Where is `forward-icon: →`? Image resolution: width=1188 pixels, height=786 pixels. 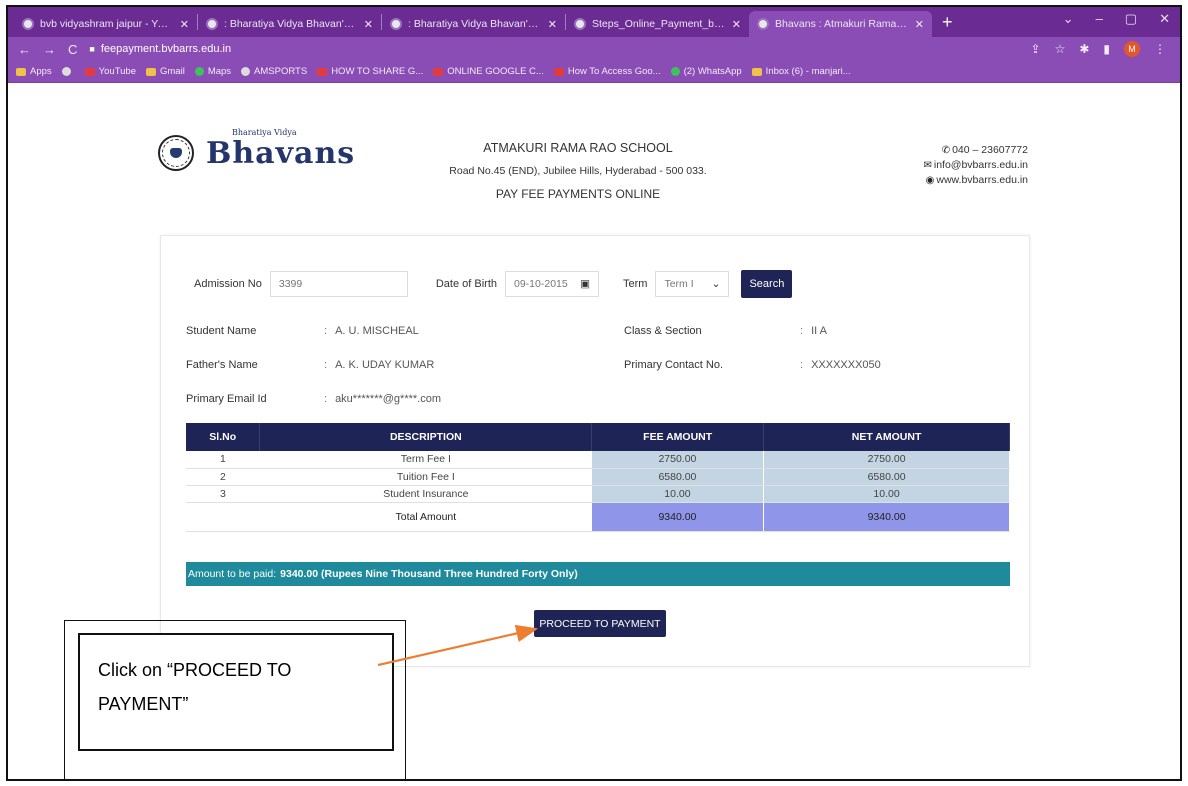
forward-icon: → is located at coordinates (49, 49).